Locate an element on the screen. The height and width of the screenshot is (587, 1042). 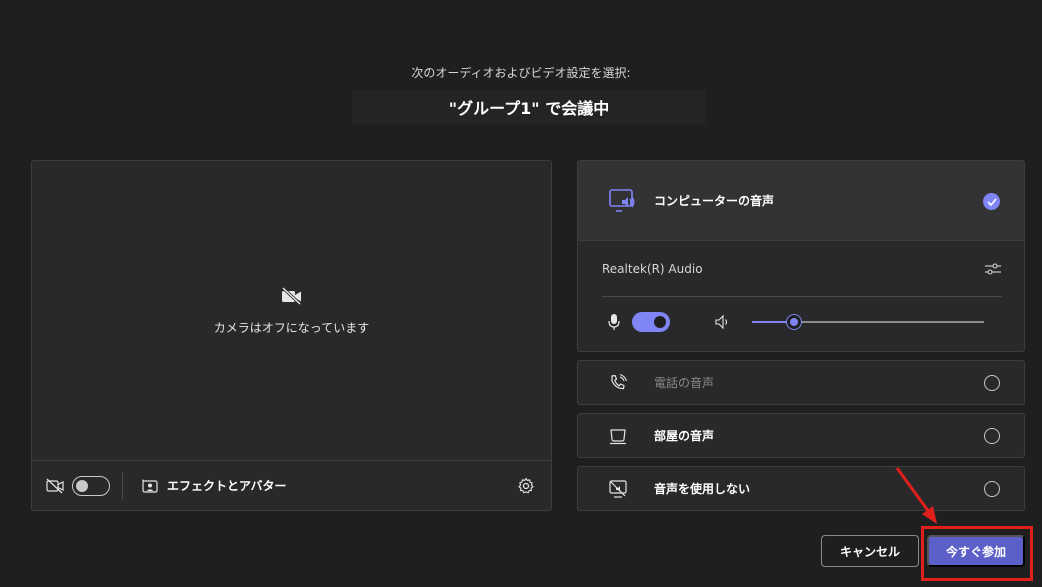
room-audio-option: 部屋の音声 is located at coordinates (801, 435).